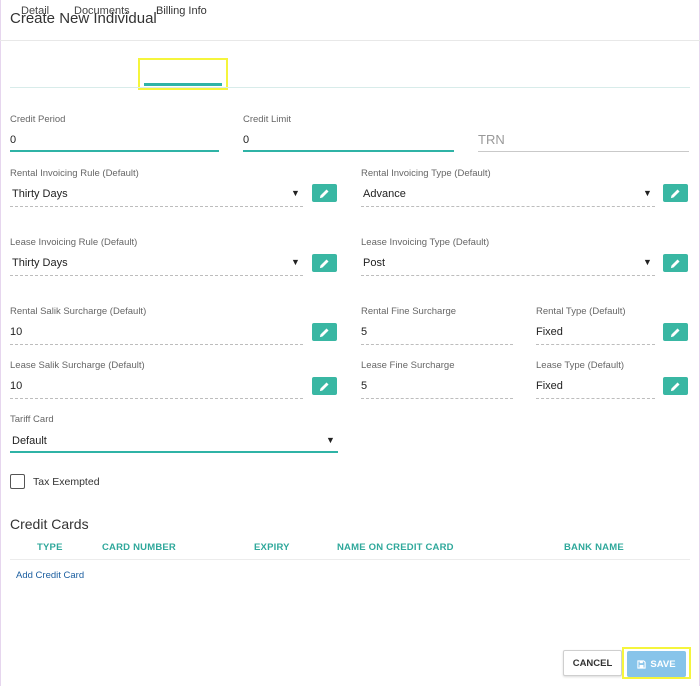  What do you see at coordinates (436, 332) in the screenshot?
I see `rental-fine-surcharge-input: 5` at bounding box center [436, 332].